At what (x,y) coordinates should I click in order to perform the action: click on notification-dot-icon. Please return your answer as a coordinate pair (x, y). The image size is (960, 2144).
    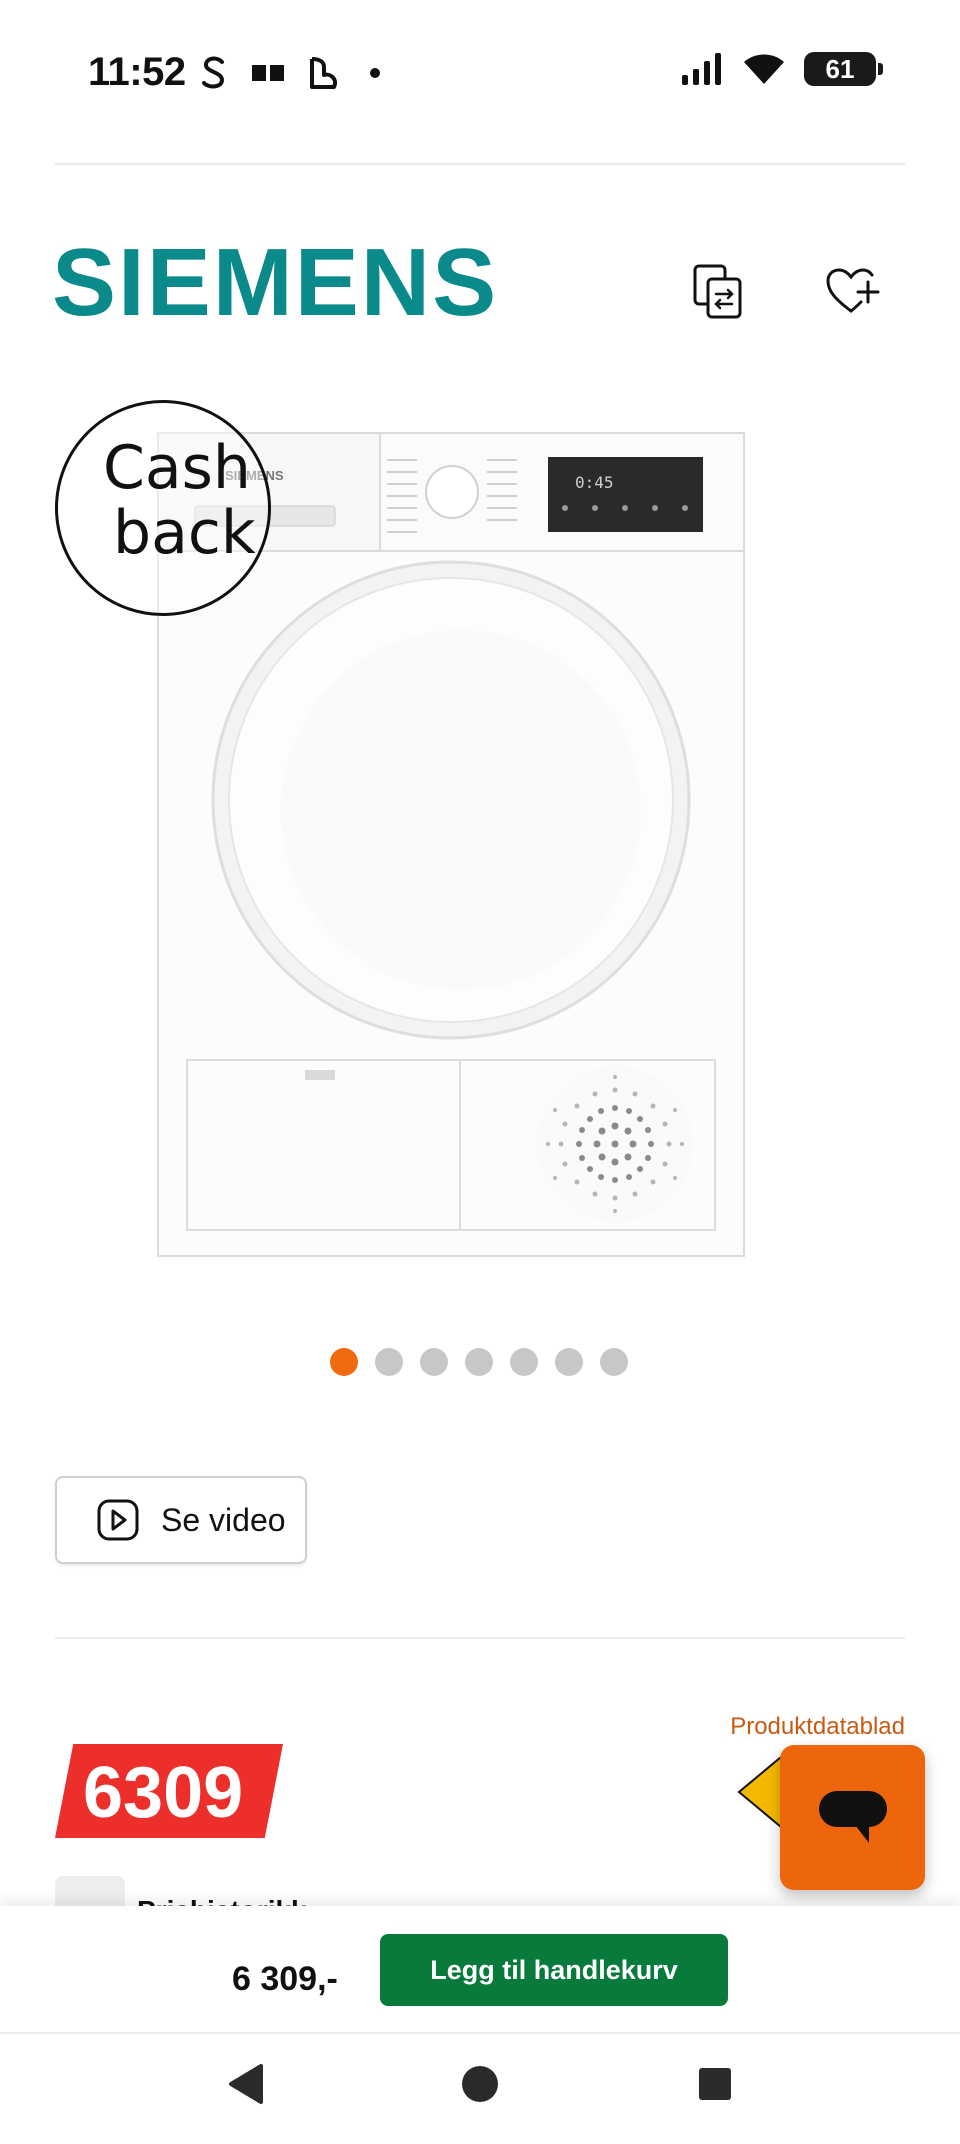
    Looking at the image, I should click on (375, 73).